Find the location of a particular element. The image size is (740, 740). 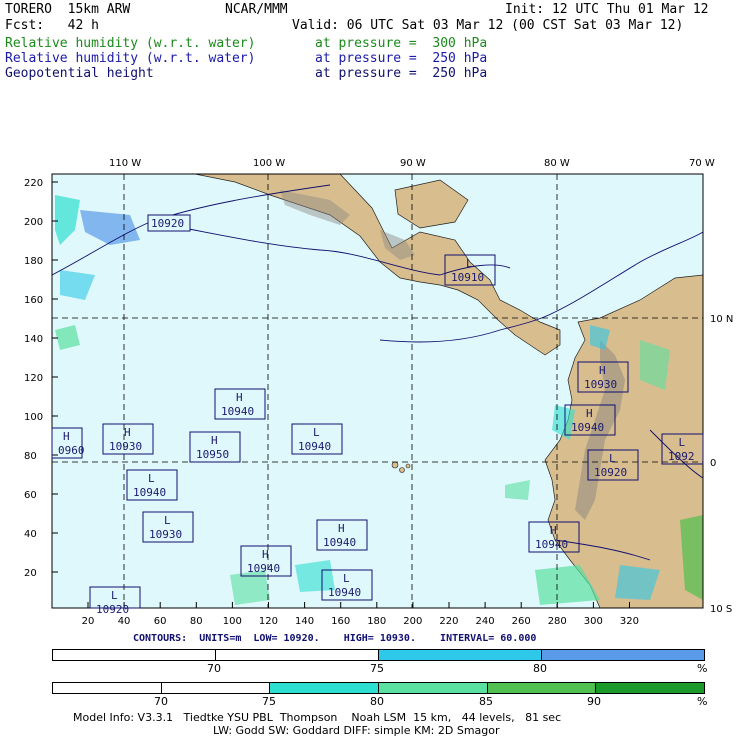

x-tick-label: 320 is located at coordinates (629, 621).